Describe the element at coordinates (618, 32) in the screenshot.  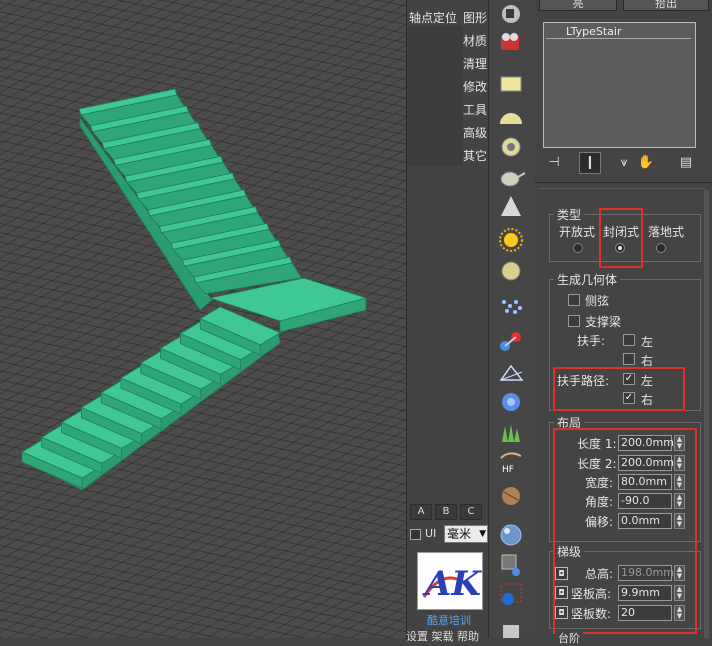
I see `list-item: LTypeStair` at that location.